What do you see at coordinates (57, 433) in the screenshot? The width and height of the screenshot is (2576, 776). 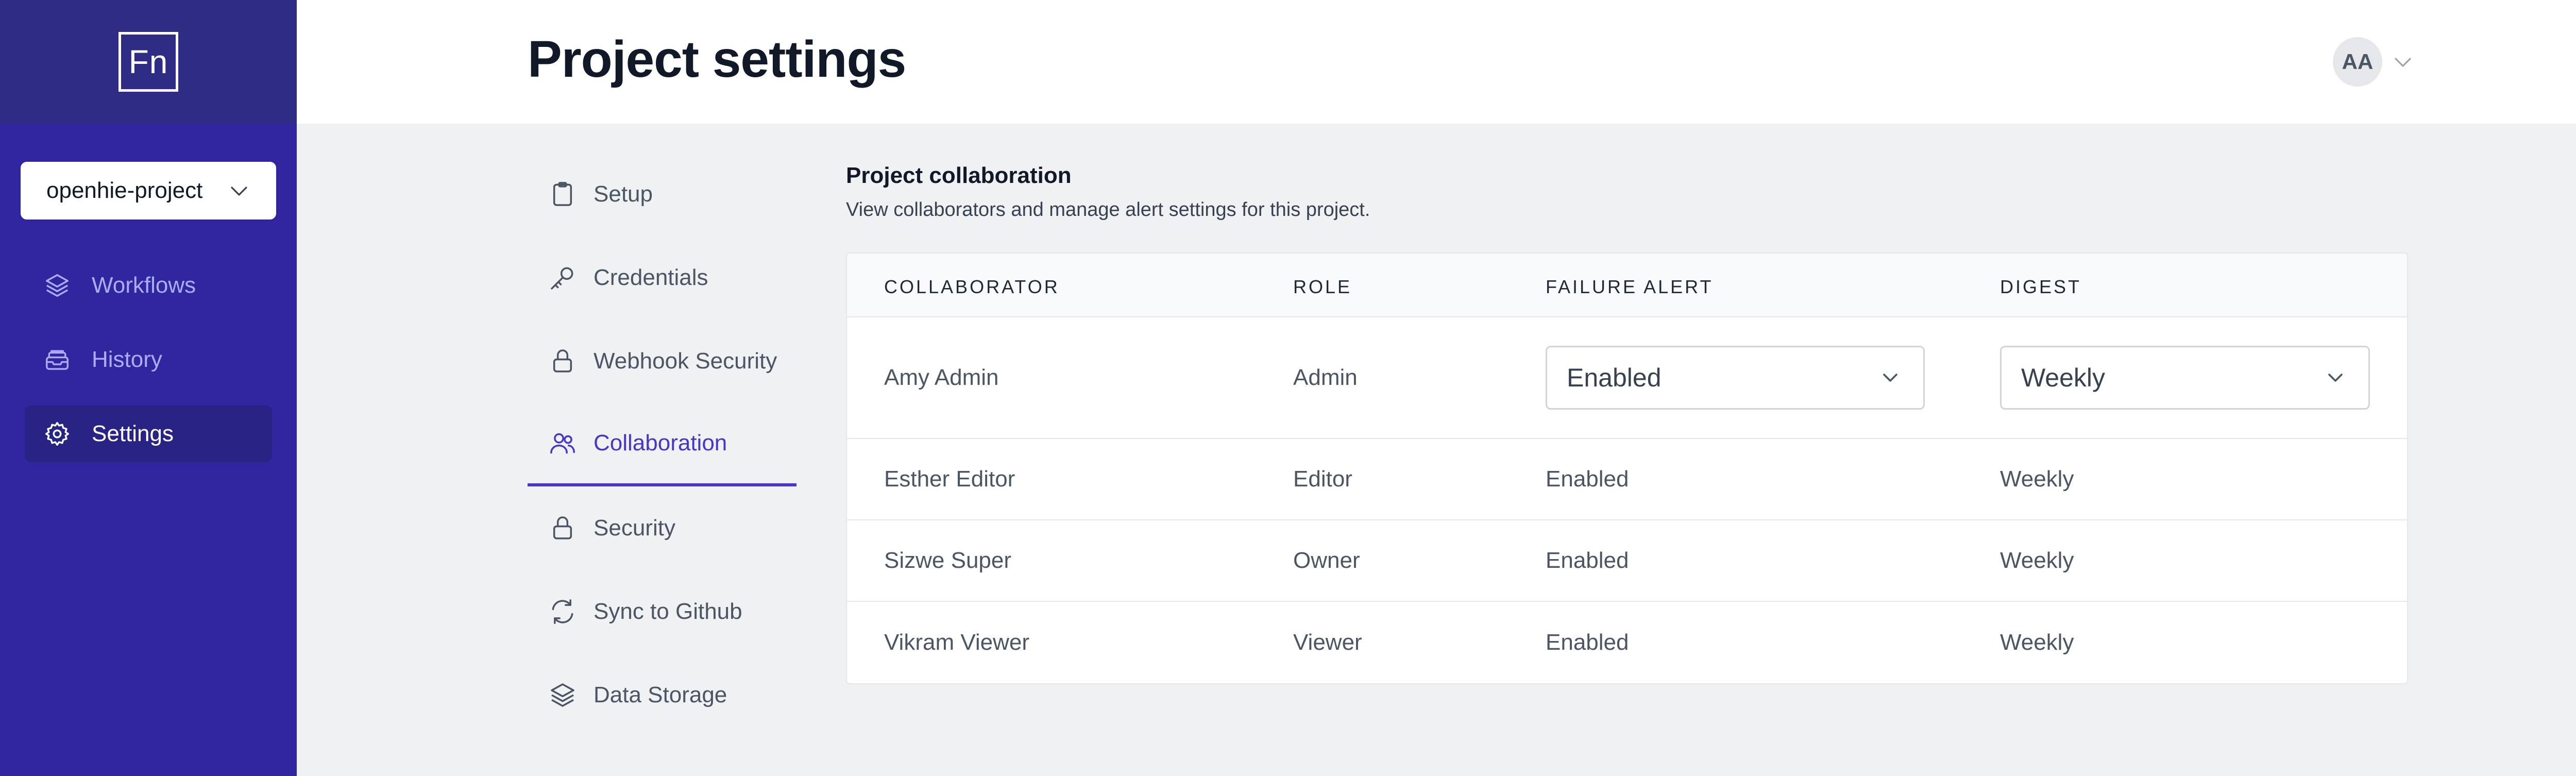 I see `gear-icon` at bounding box center [57, 433].